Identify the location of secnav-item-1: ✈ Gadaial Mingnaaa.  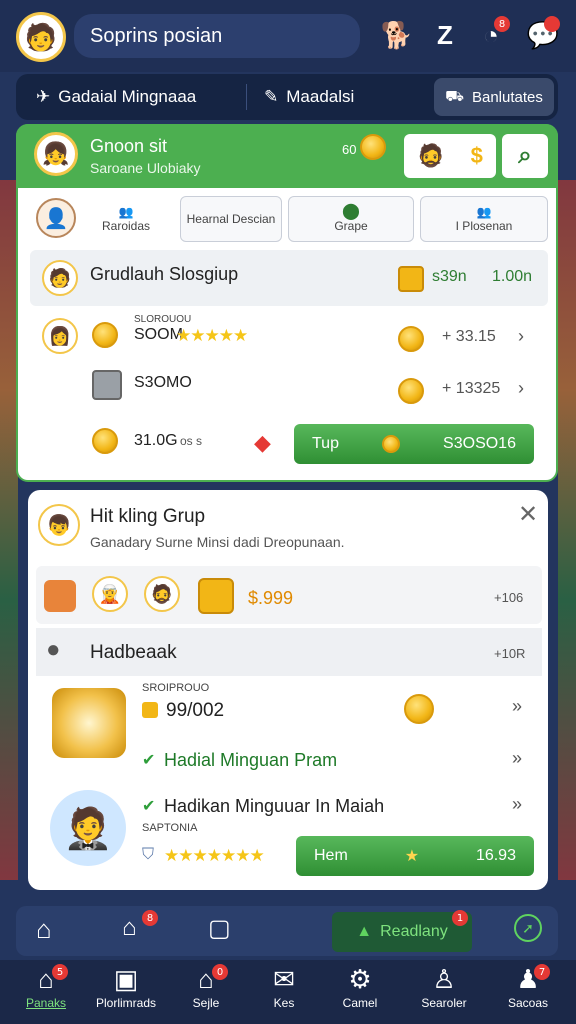
(116, 97).